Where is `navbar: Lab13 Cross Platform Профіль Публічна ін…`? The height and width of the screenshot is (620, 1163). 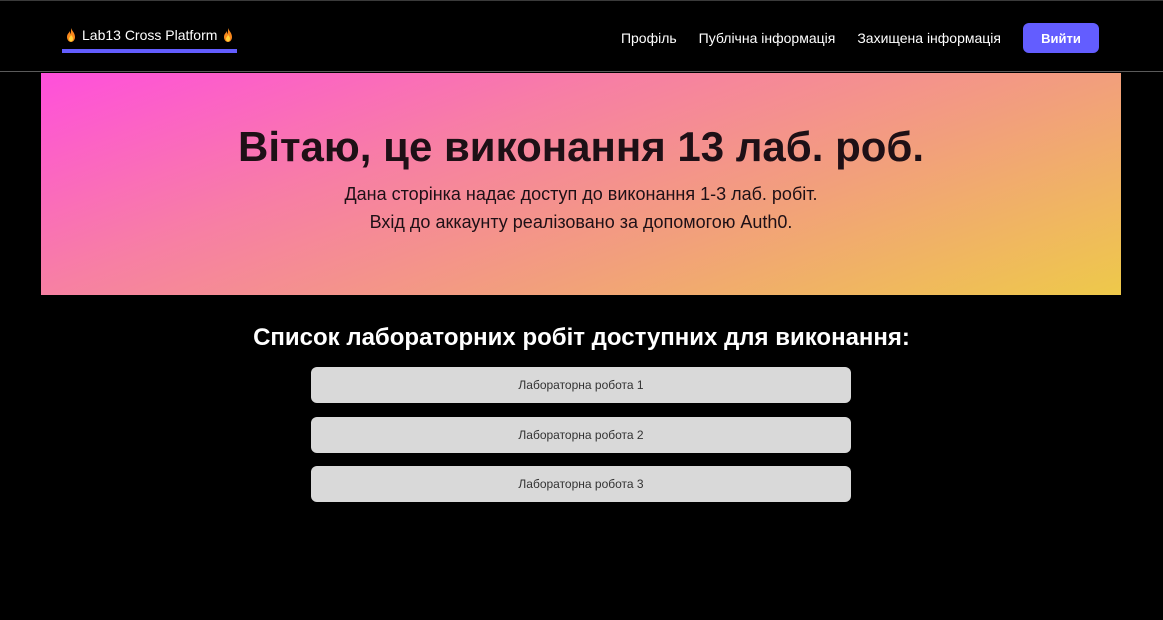 navbar: Lab13 Cross Platform Профіль Публічна ін… is located at coordinates (581, 36).